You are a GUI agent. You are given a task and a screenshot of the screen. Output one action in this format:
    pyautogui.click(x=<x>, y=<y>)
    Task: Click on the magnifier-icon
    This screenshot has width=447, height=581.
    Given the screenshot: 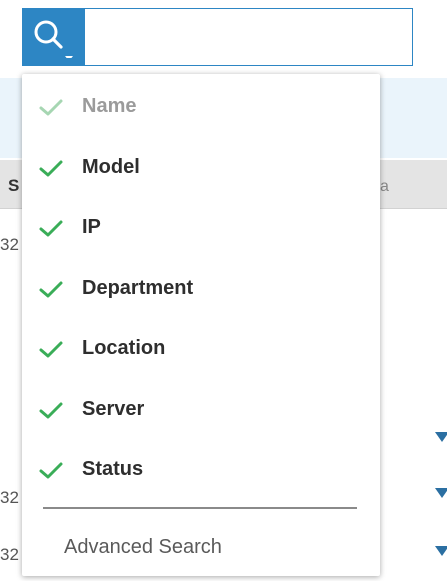 What is the action you would take?
    pyautogui.click(x=53, y=39)
    